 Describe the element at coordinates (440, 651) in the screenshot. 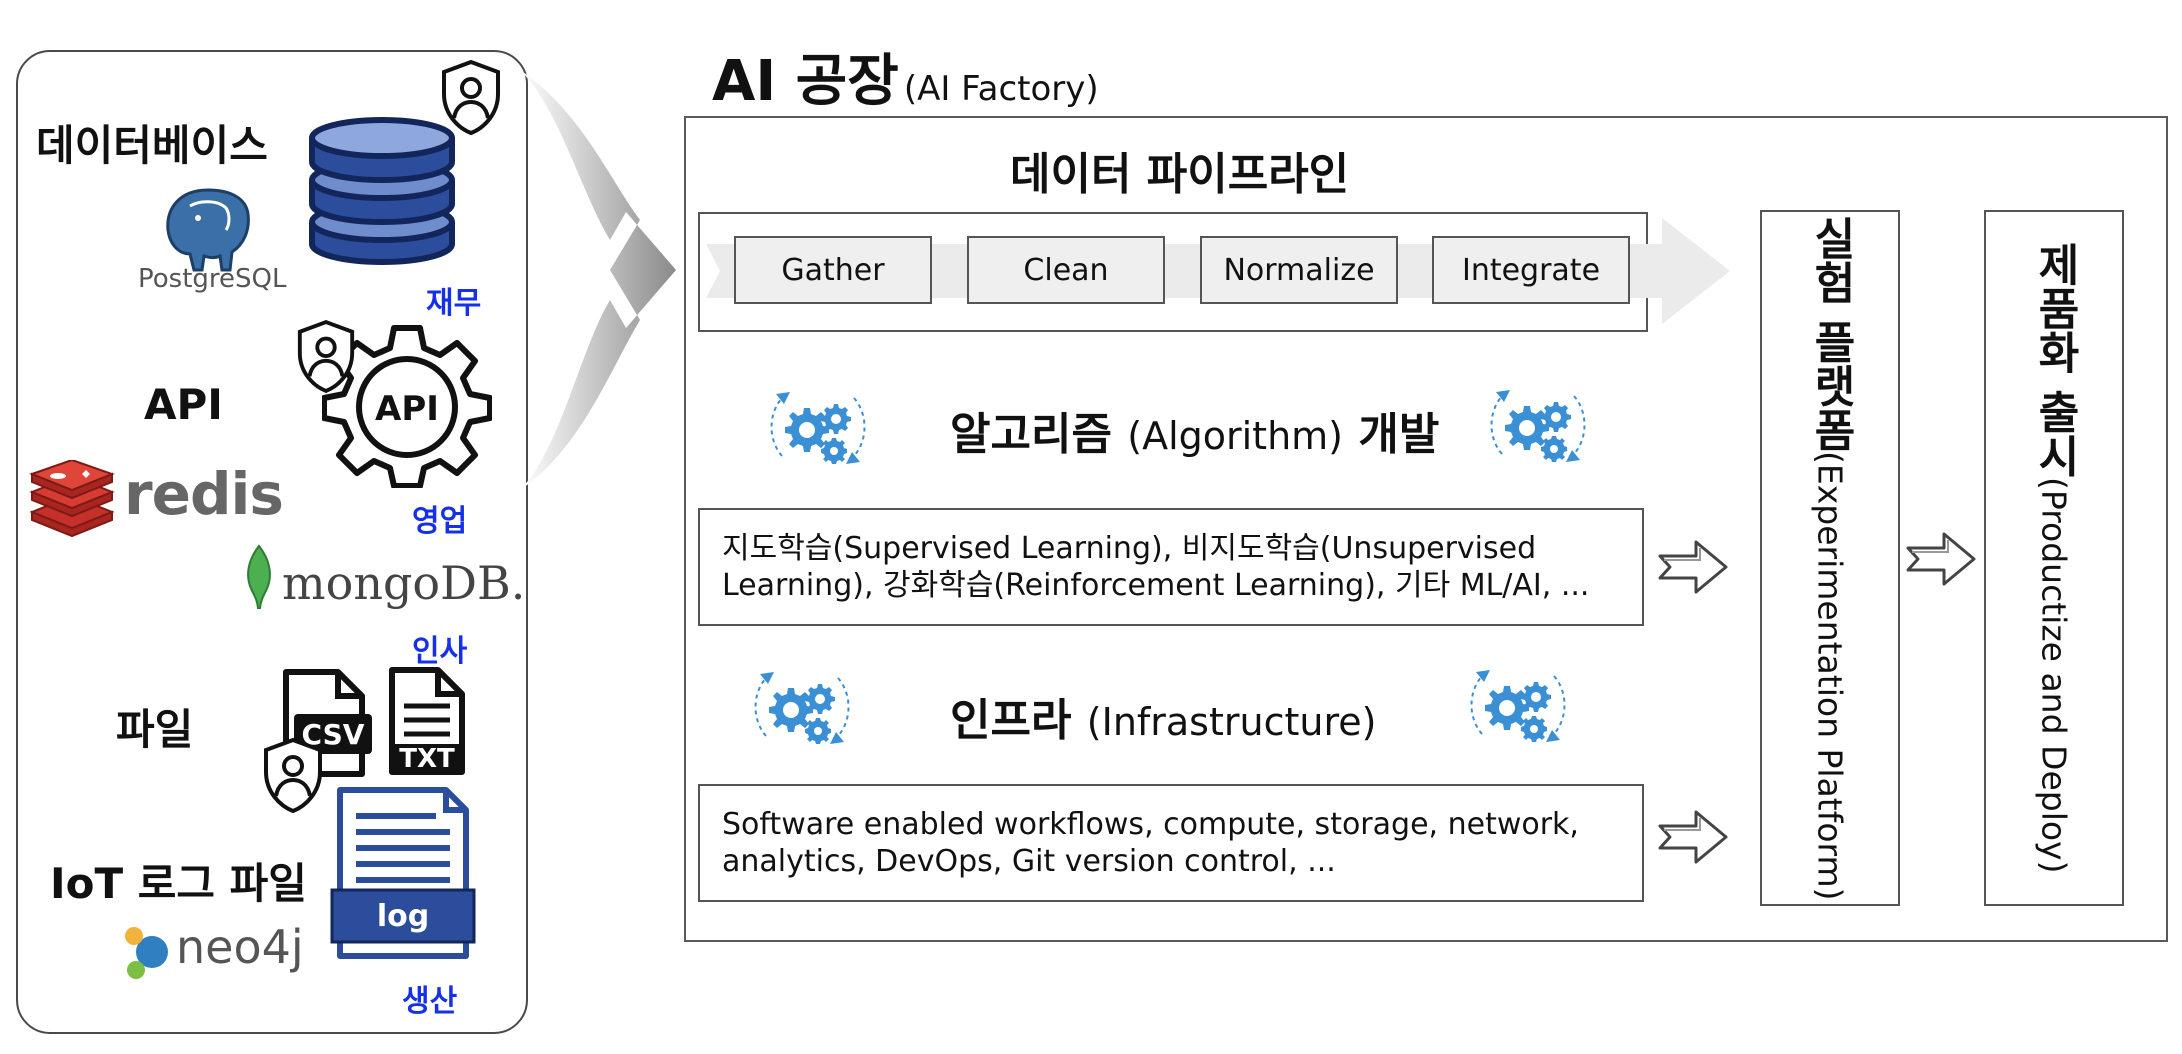

I see `department-hr: 인사` at that location.